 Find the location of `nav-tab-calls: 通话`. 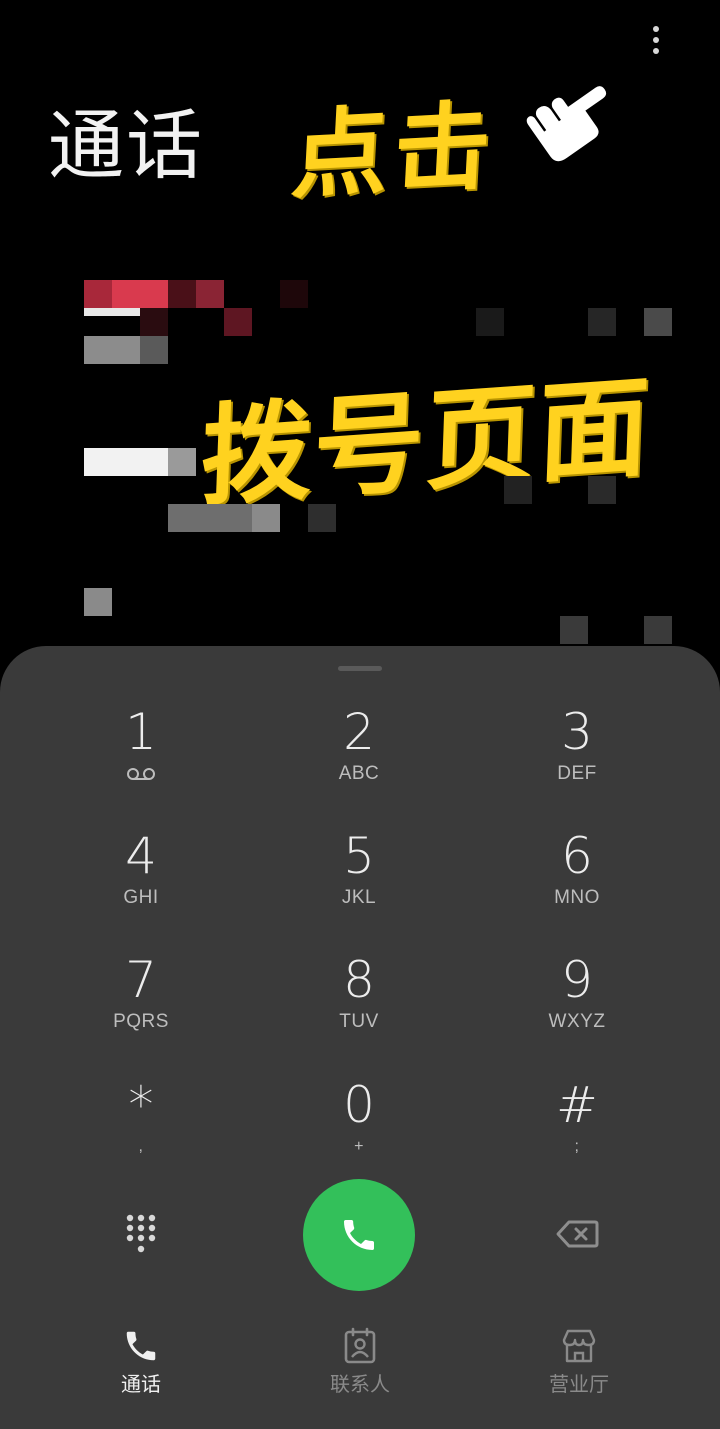

nav-tab-calls: 通话 is located at coordinates (141, 1367).